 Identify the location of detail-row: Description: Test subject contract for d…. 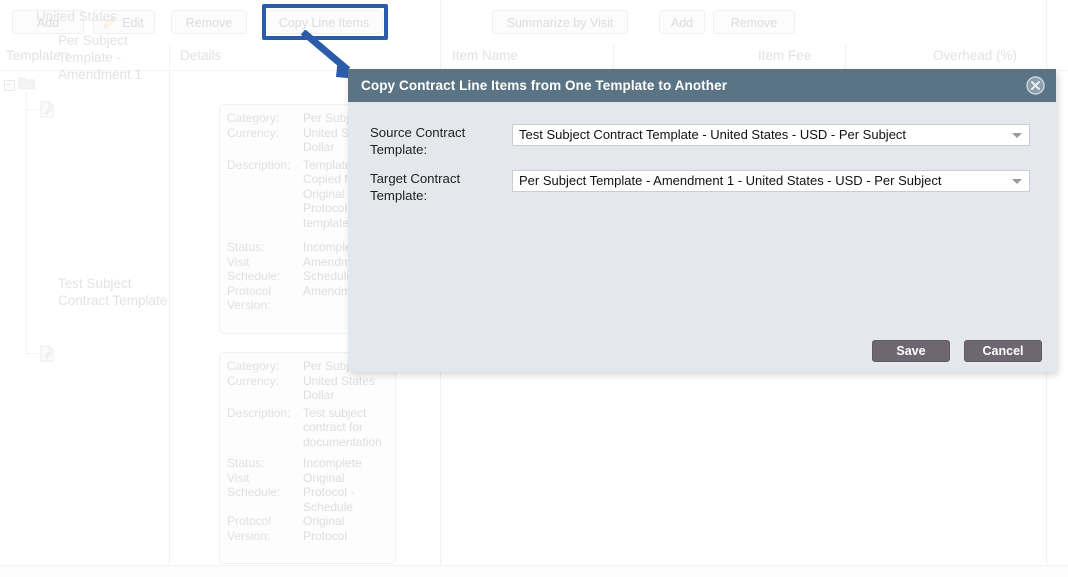
(307, 428).